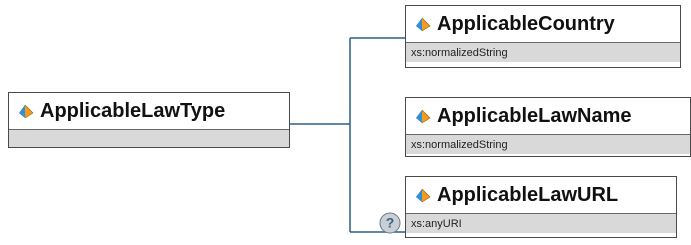  What do you see at coordinates (541, 223) in the screenshot?
I see `child-element-type-label: xs:anyURI` at bounding box center [541, 223].